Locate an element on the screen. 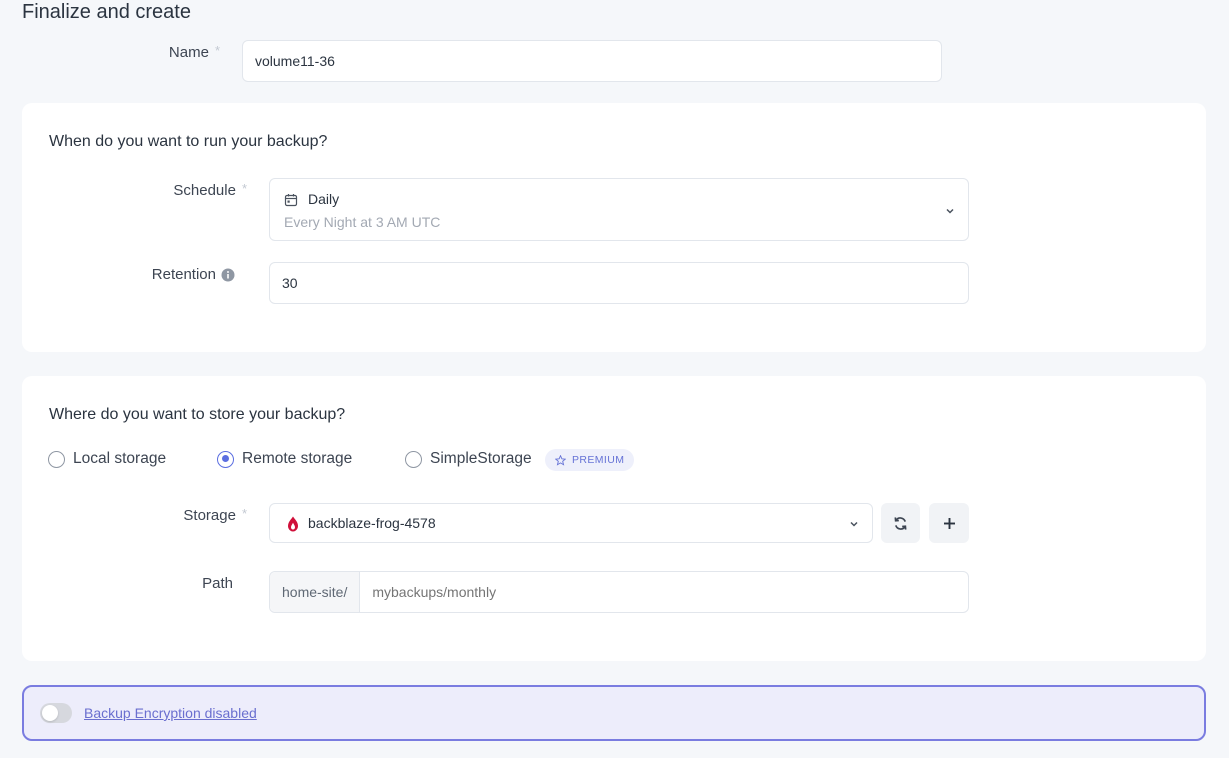 This screenshot has width=1229, height=758. schedule-description: Every Night at 3 AM UTC is located at coordinates (362, 222).